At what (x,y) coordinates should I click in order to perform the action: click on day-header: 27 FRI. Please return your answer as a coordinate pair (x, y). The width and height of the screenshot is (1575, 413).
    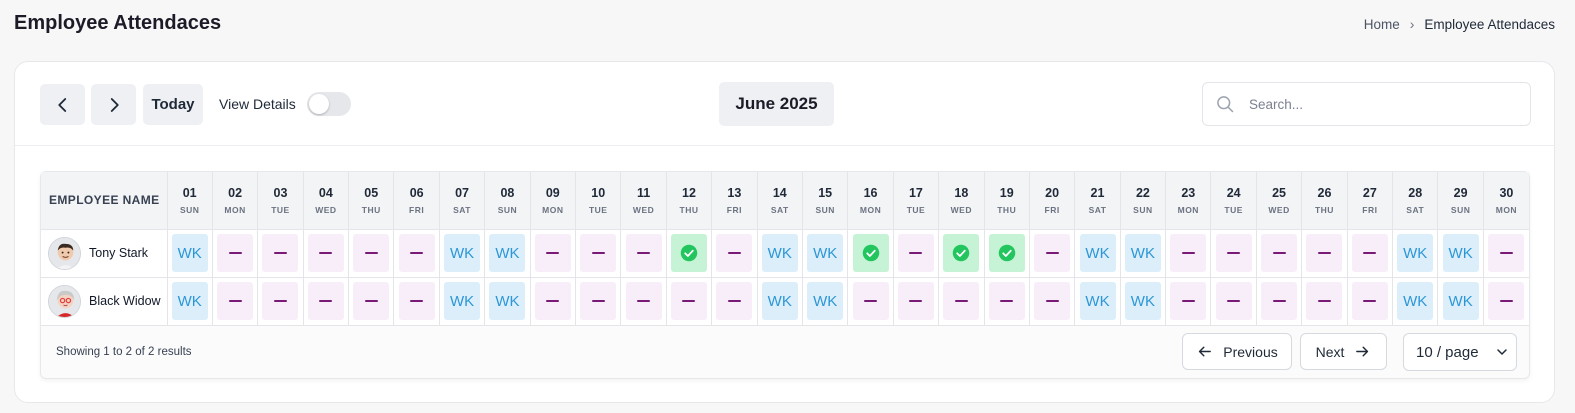
    Looking at the image, I should click on (1370, 201).